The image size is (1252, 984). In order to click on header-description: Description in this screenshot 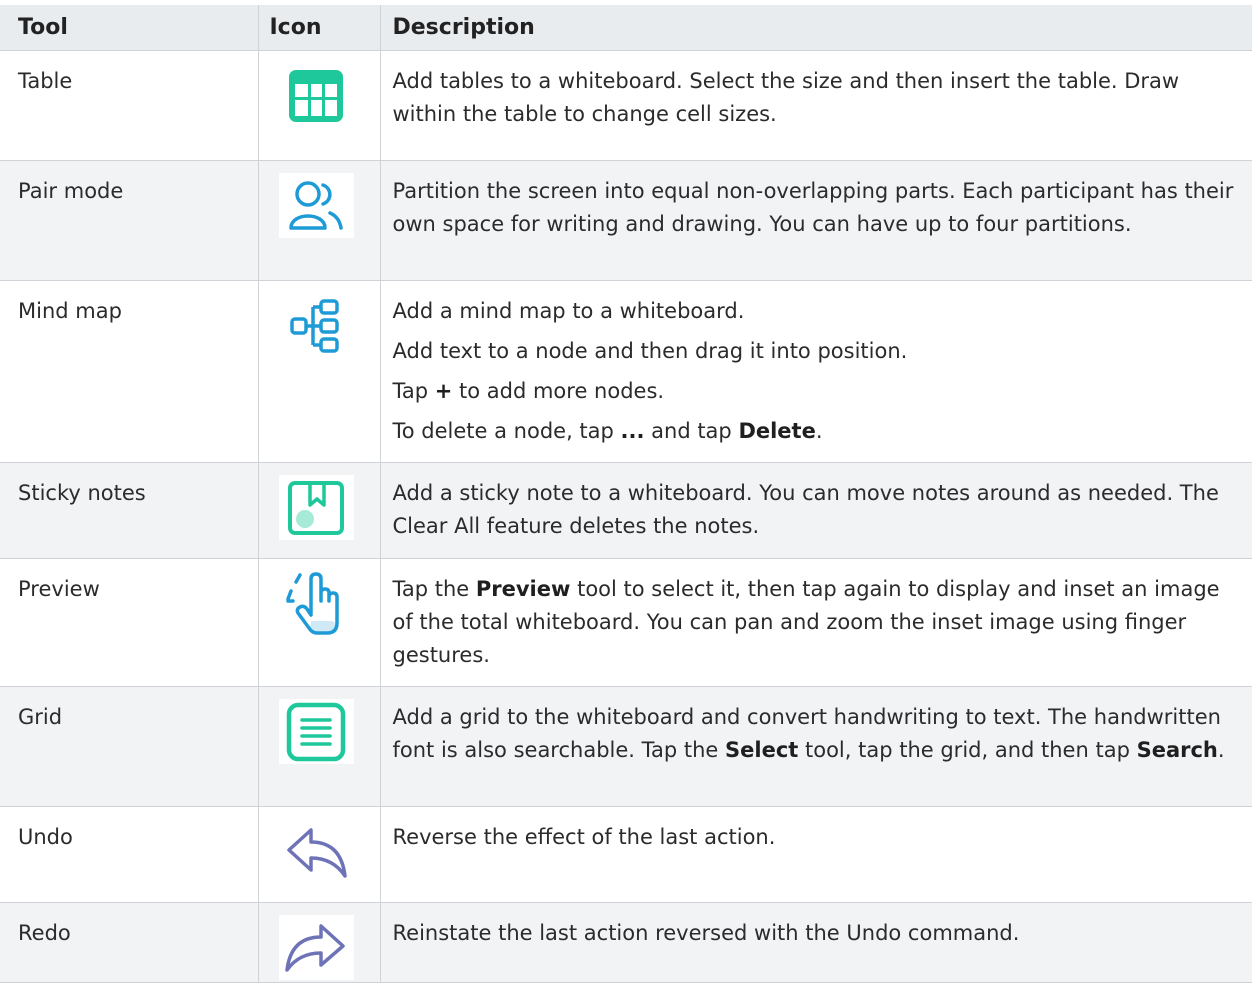, I will do `click(815, 28)`.